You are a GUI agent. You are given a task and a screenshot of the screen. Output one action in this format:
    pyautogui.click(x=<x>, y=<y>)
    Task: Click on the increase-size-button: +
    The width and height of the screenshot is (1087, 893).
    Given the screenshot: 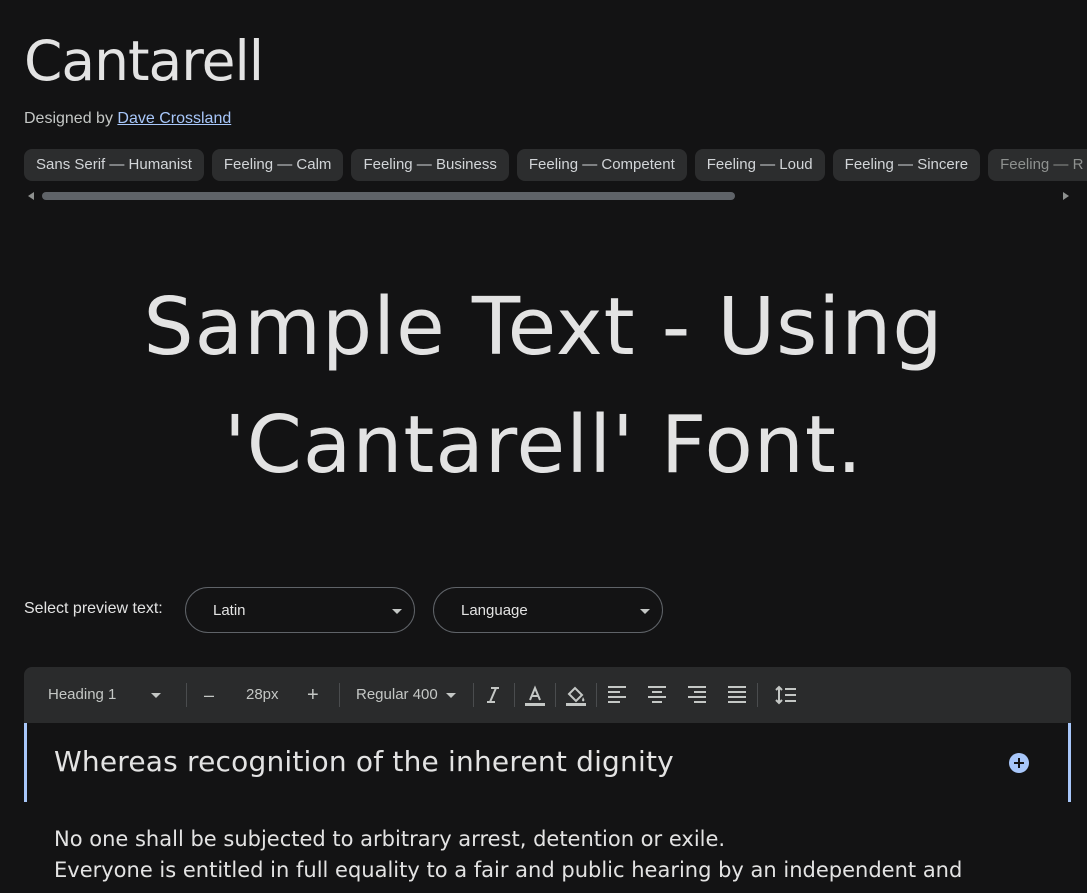 What is the action you would take?
    pyautogui.click(x=313, y=695)
    